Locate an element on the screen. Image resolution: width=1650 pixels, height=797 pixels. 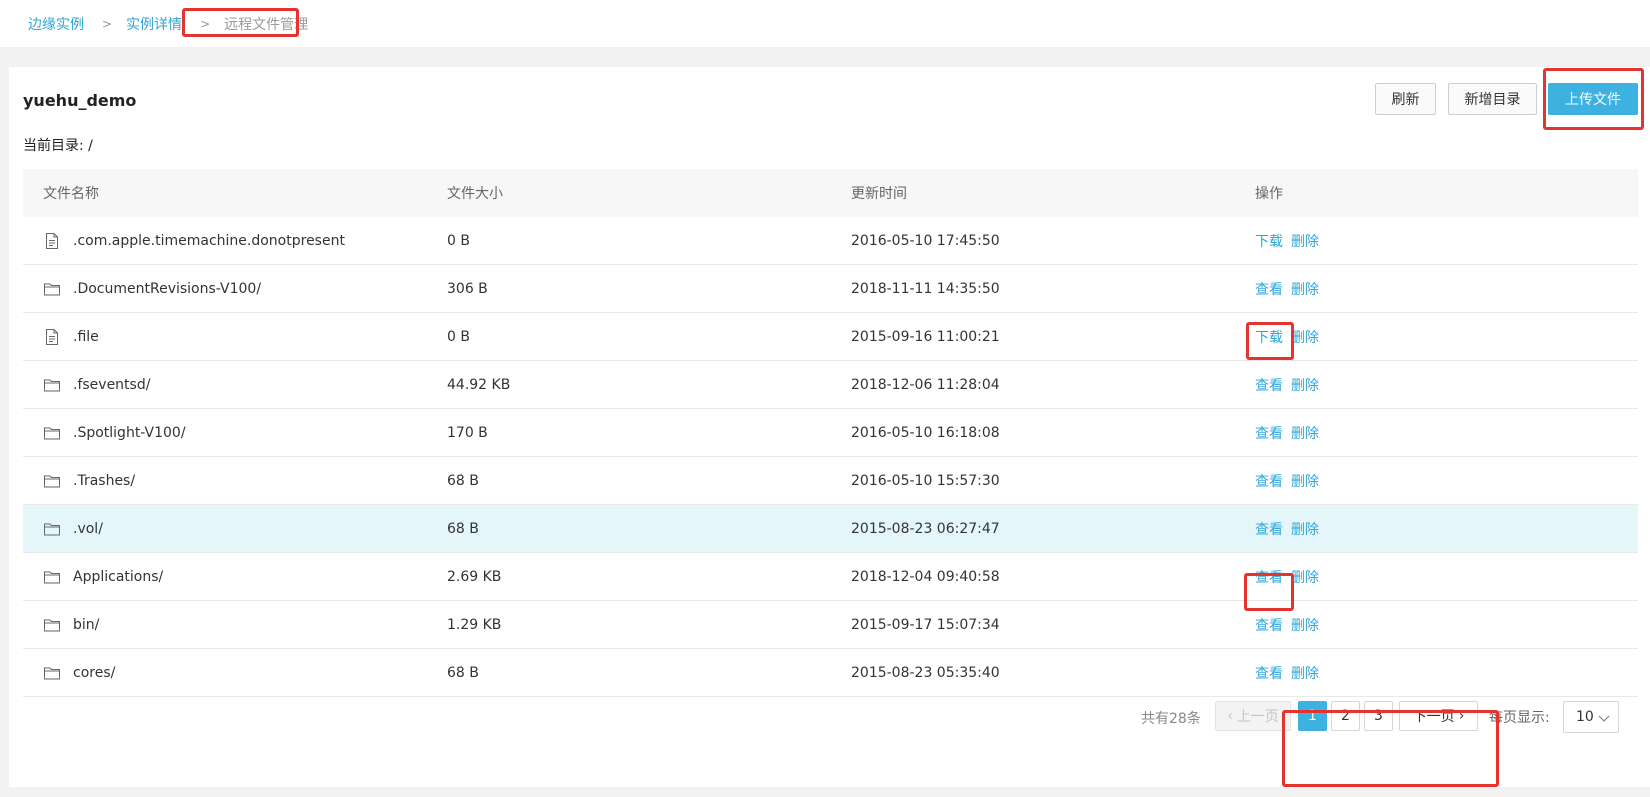
file-name-cell: .fseventsd/ is located at coordinates (225, 385).